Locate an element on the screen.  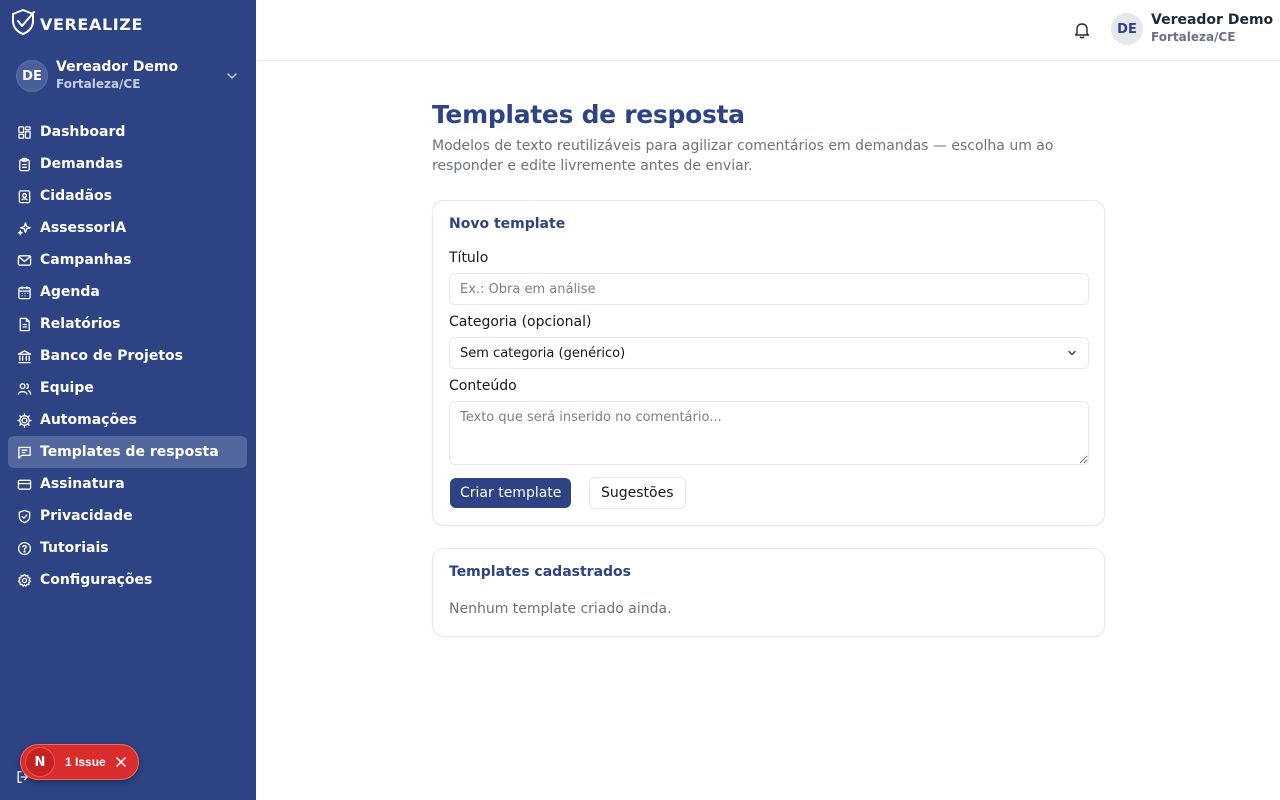
sidebar-item-label: Campanhas is located at coordinates (86, 260).